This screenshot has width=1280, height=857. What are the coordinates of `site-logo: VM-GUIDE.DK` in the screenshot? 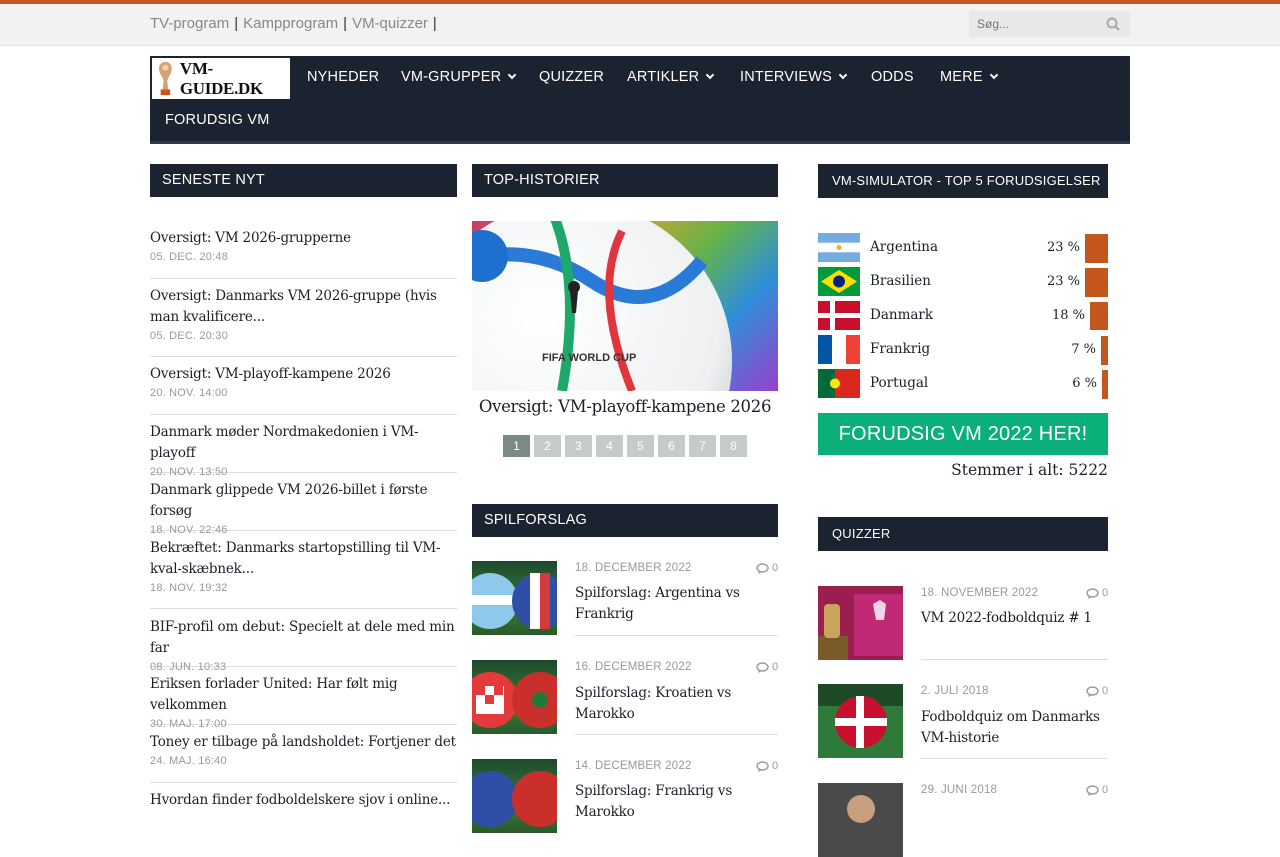 It's located at (221, 78).